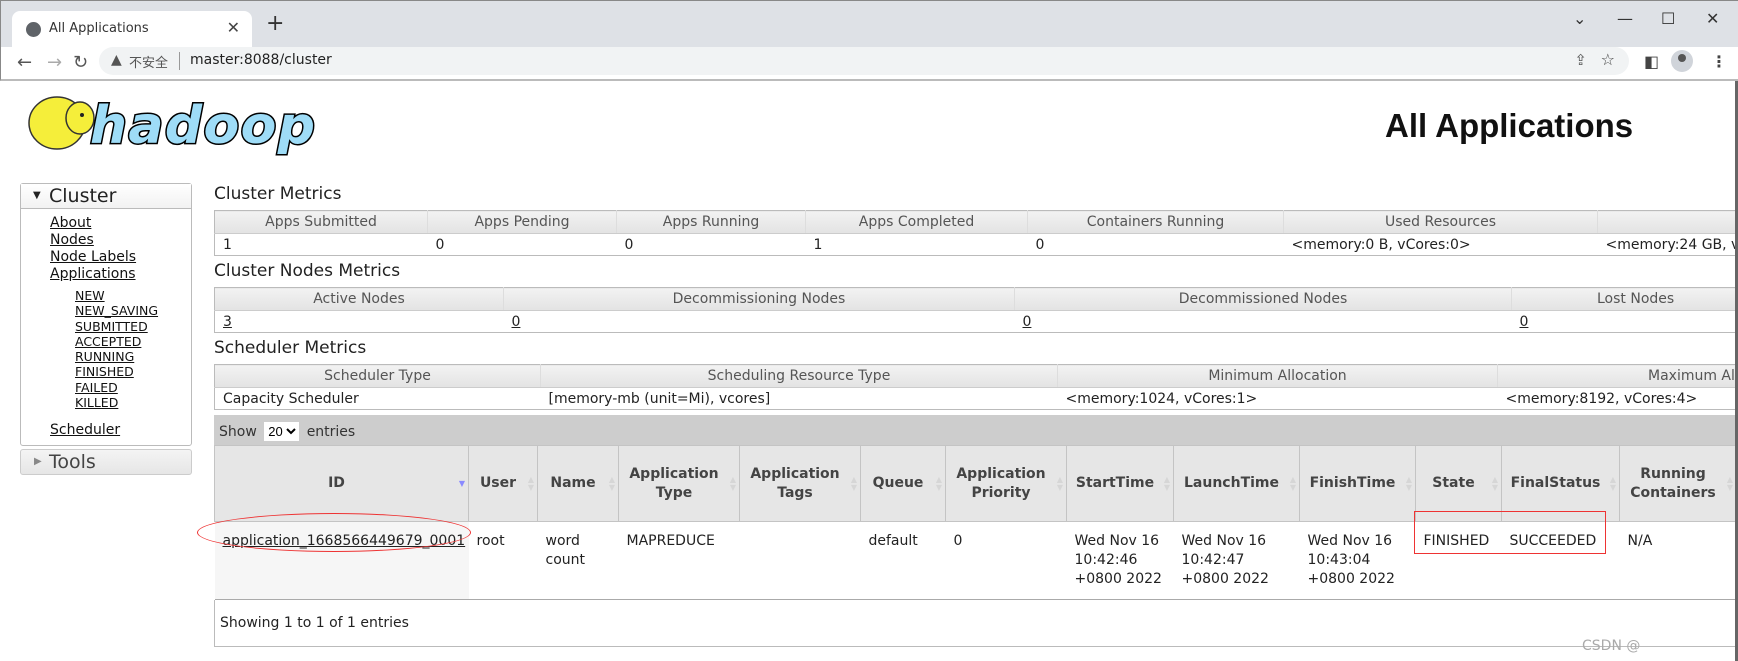 Image resolution: width=1738 pixels, height=661 pixels. Describe the element at coordinates (334, 532) in the screenshot. I see `annotation-ellipse` at that location.